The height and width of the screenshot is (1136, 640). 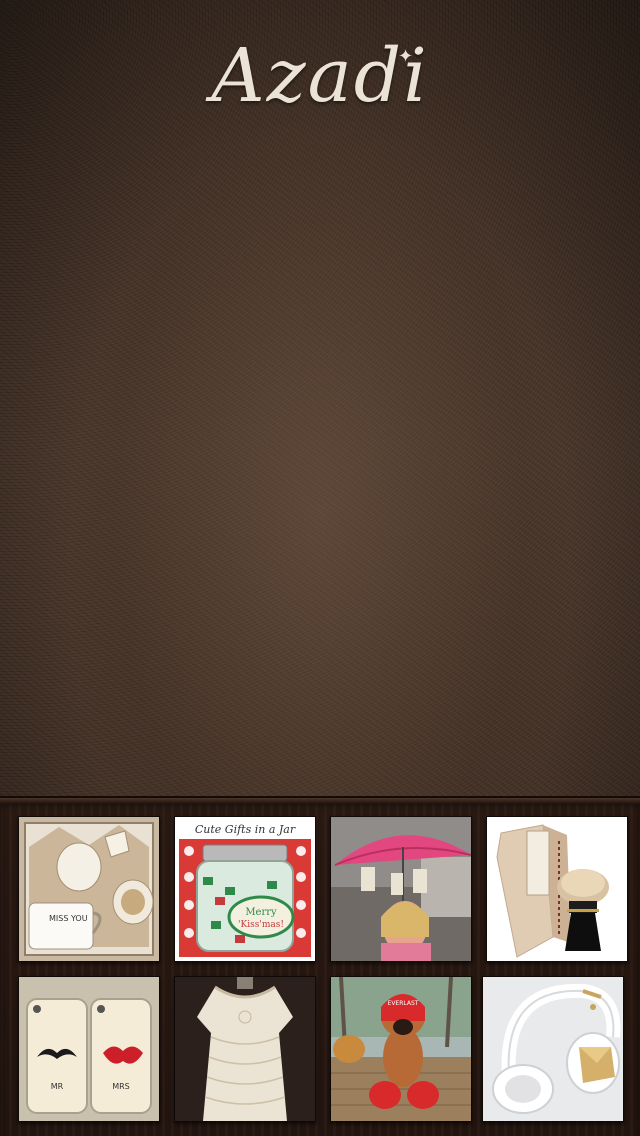 I want to click on gallery-thumb-shaving-brush-gift, so click(x=557, y=889).